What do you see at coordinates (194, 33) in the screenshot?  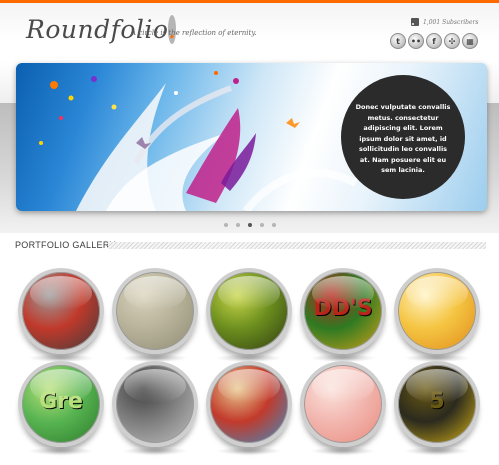 I see `site-tagline: A circle is the reflection of eternity.` at bounding box center [194, 33].